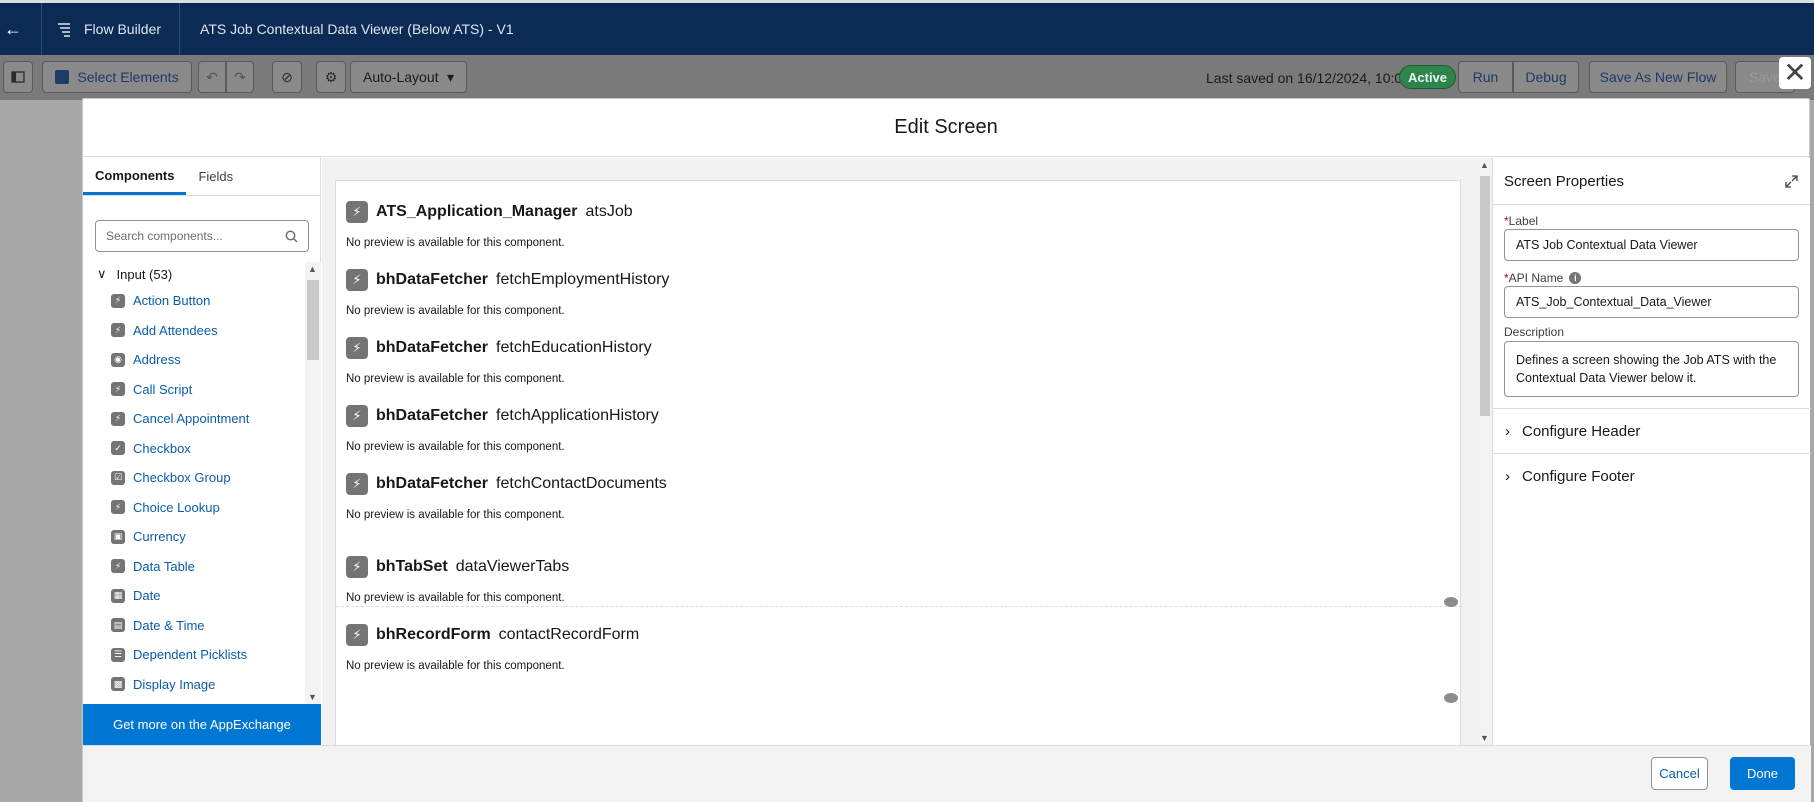  Describe the element at coordinates (1575, 278) in the screenshot. I see `info-icon: i` at that location.